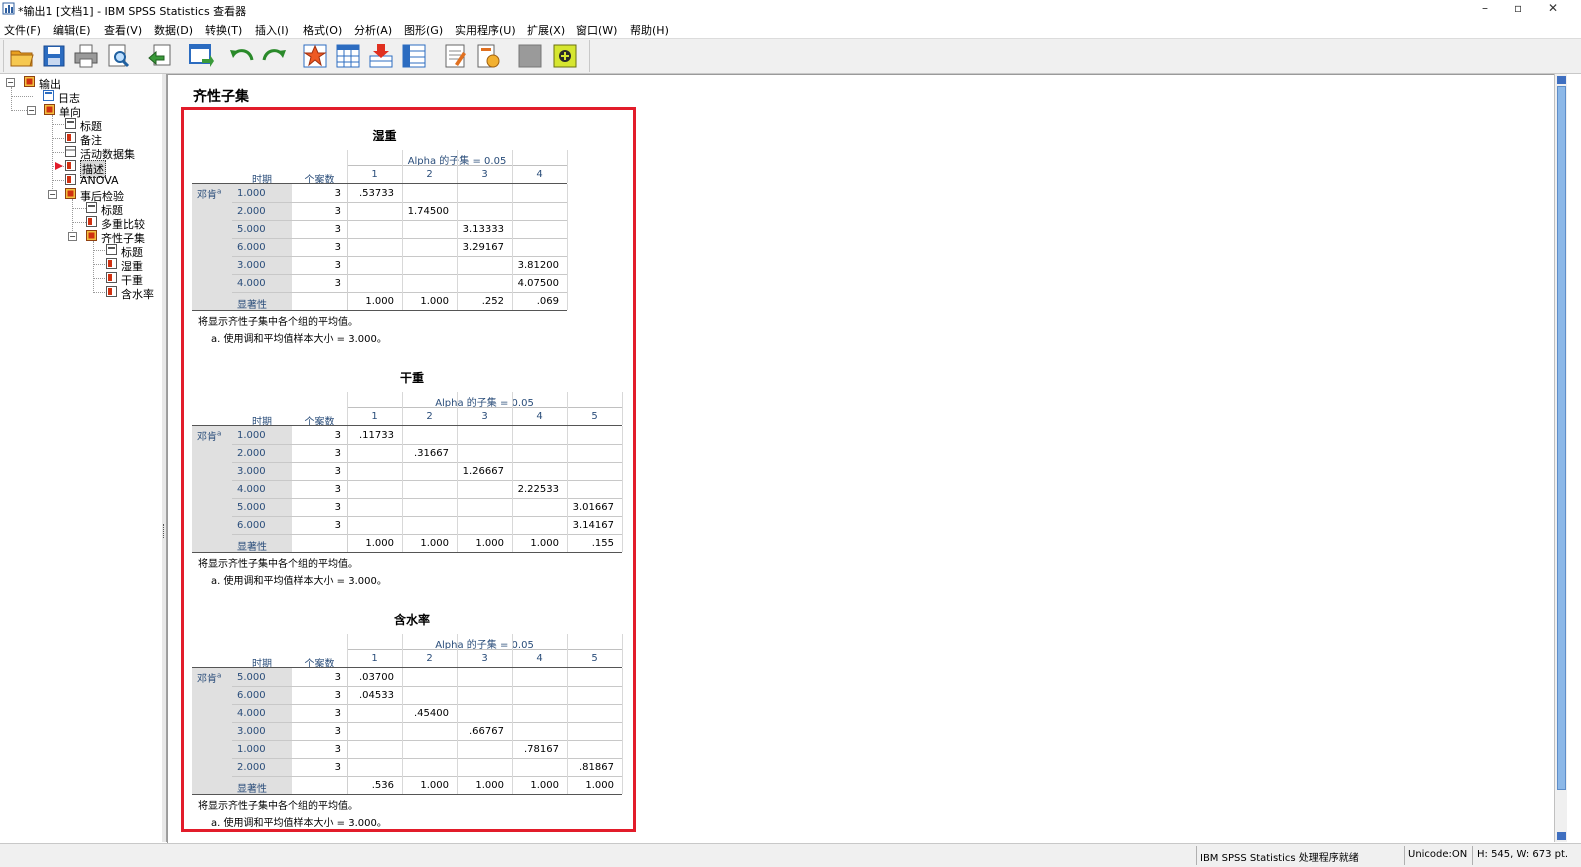 The width and height of the screenshot is (1581, 867). I want to click on output-heading: 齐性子集, so click(221, 97).